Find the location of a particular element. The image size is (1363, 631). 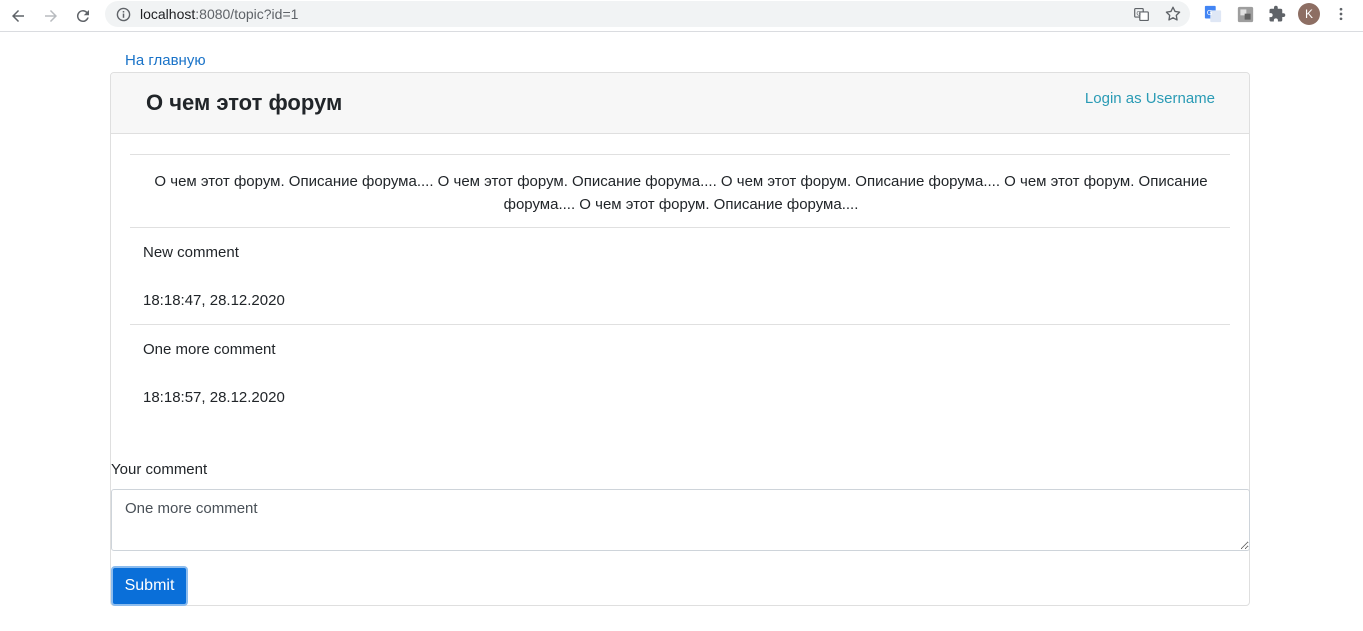

page-title: О чем этот форум is located at coordinates (244, 102).